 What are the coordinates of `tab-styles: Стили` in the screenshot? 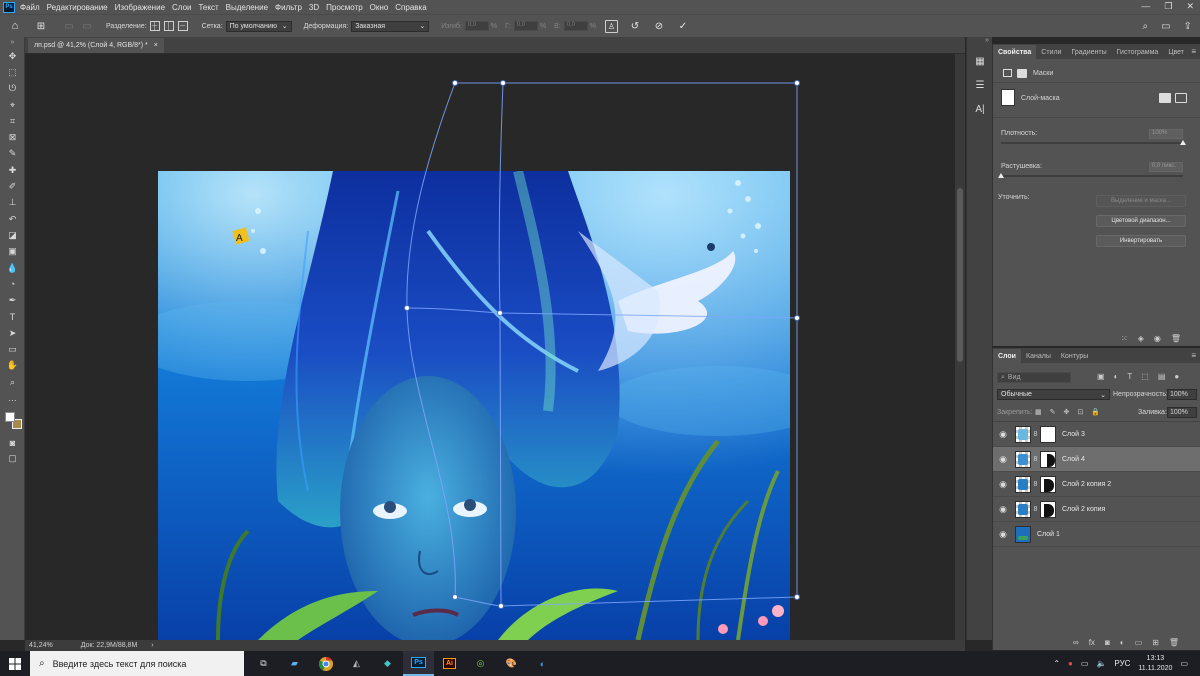 It's located at (1051, 52).